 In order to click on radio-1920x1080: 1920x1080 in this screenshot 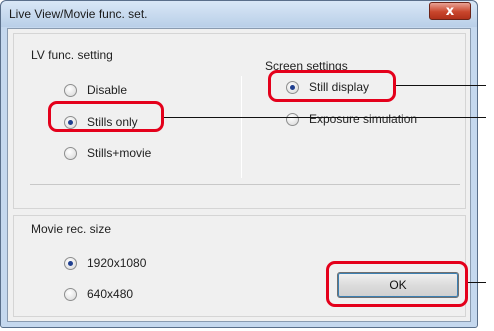, I will do `click(105, 263)`.